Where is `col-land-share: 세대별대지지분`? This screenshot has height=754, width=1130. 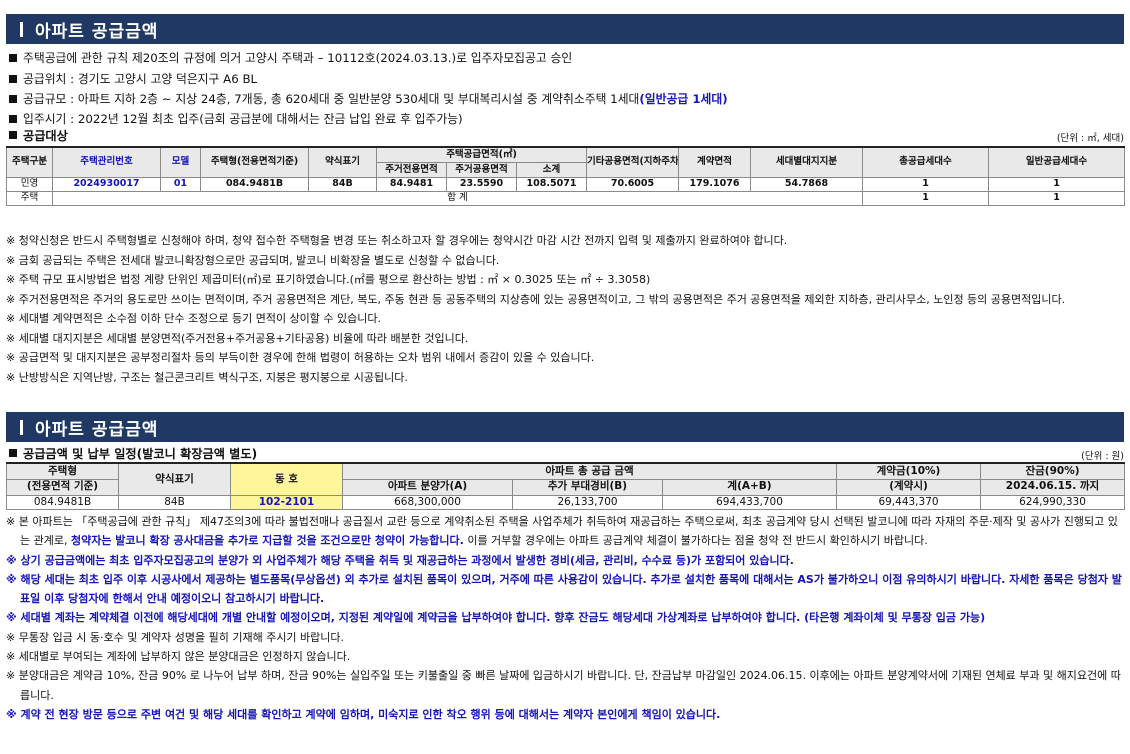
col-land-share: 세대별대지지분 is located at coordinates (806, 162).